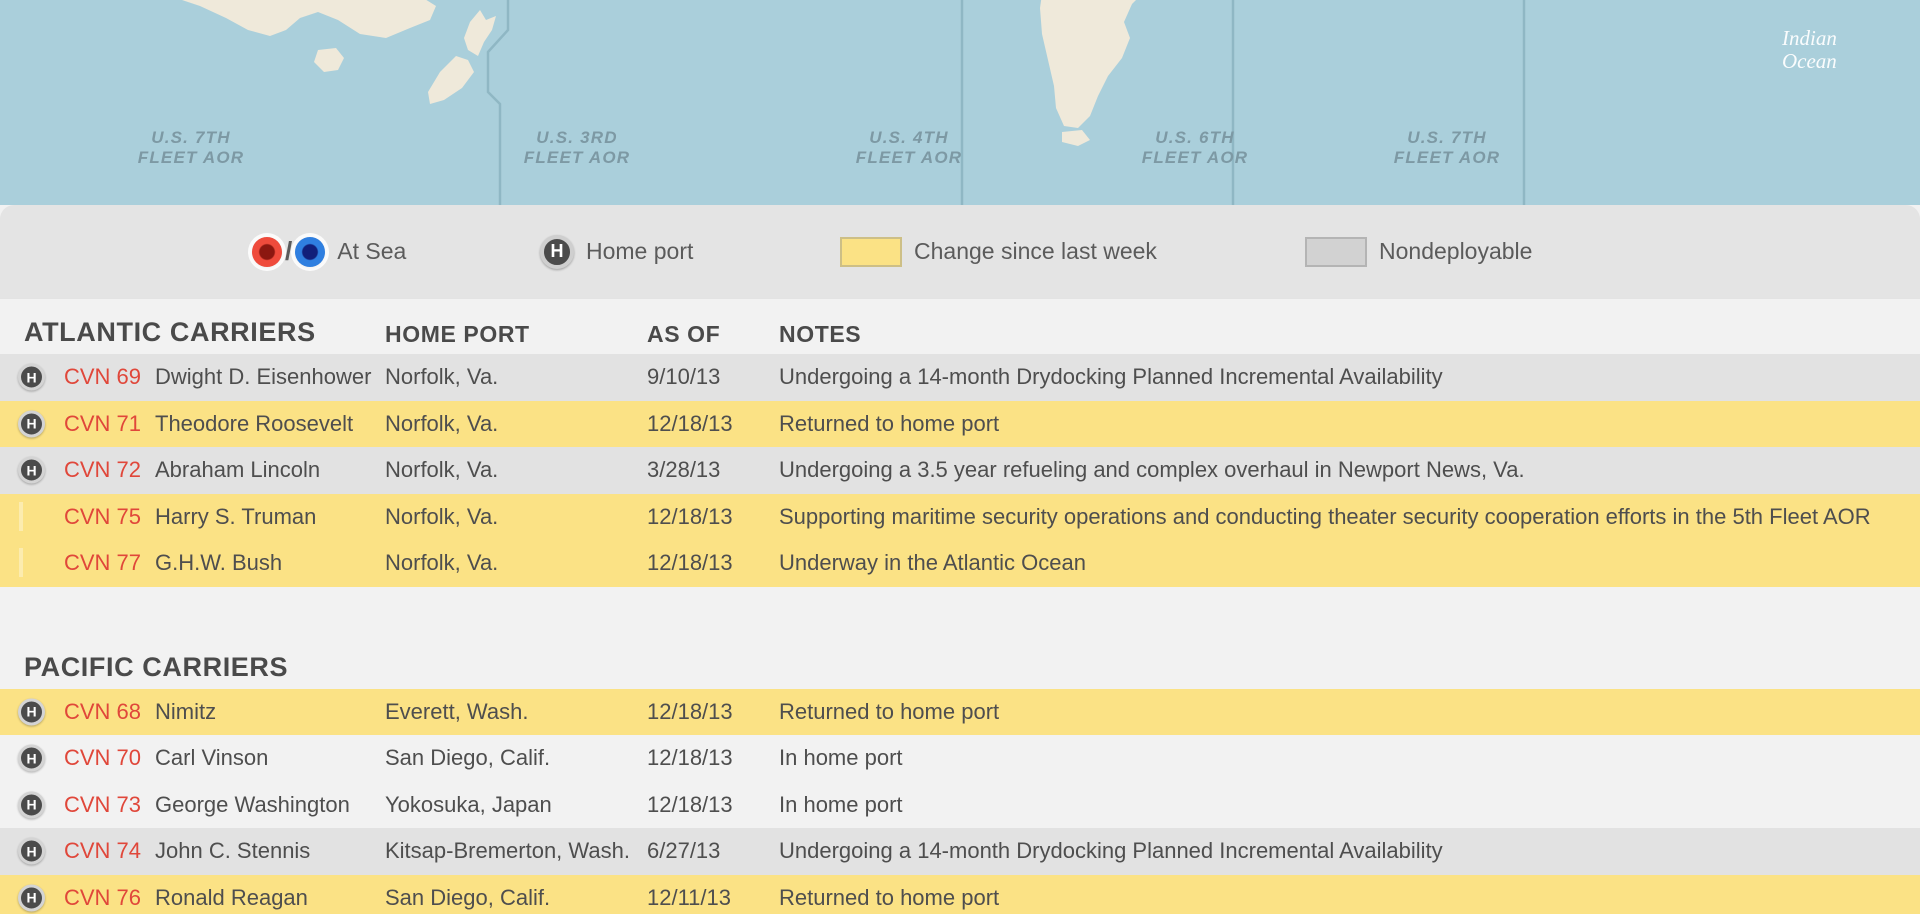 The width and height of the screenshot is (1920, 914). What do you see at coordinates (219, 563) in the screenshot?
I see `ship-name: G.H.W. Bush` at bounding box center [219, 563].